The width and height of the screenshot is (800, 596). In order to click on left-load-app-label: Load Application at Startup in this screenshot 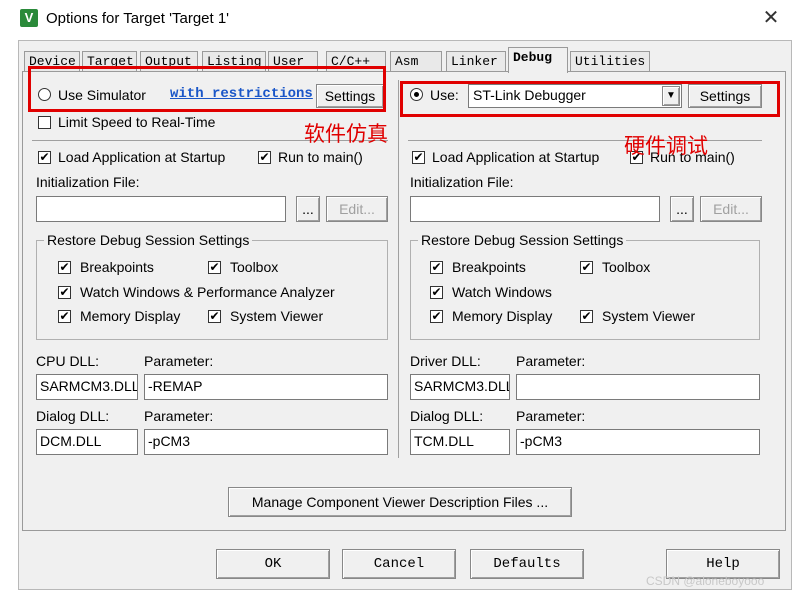, I will do `click(142, 157)`.